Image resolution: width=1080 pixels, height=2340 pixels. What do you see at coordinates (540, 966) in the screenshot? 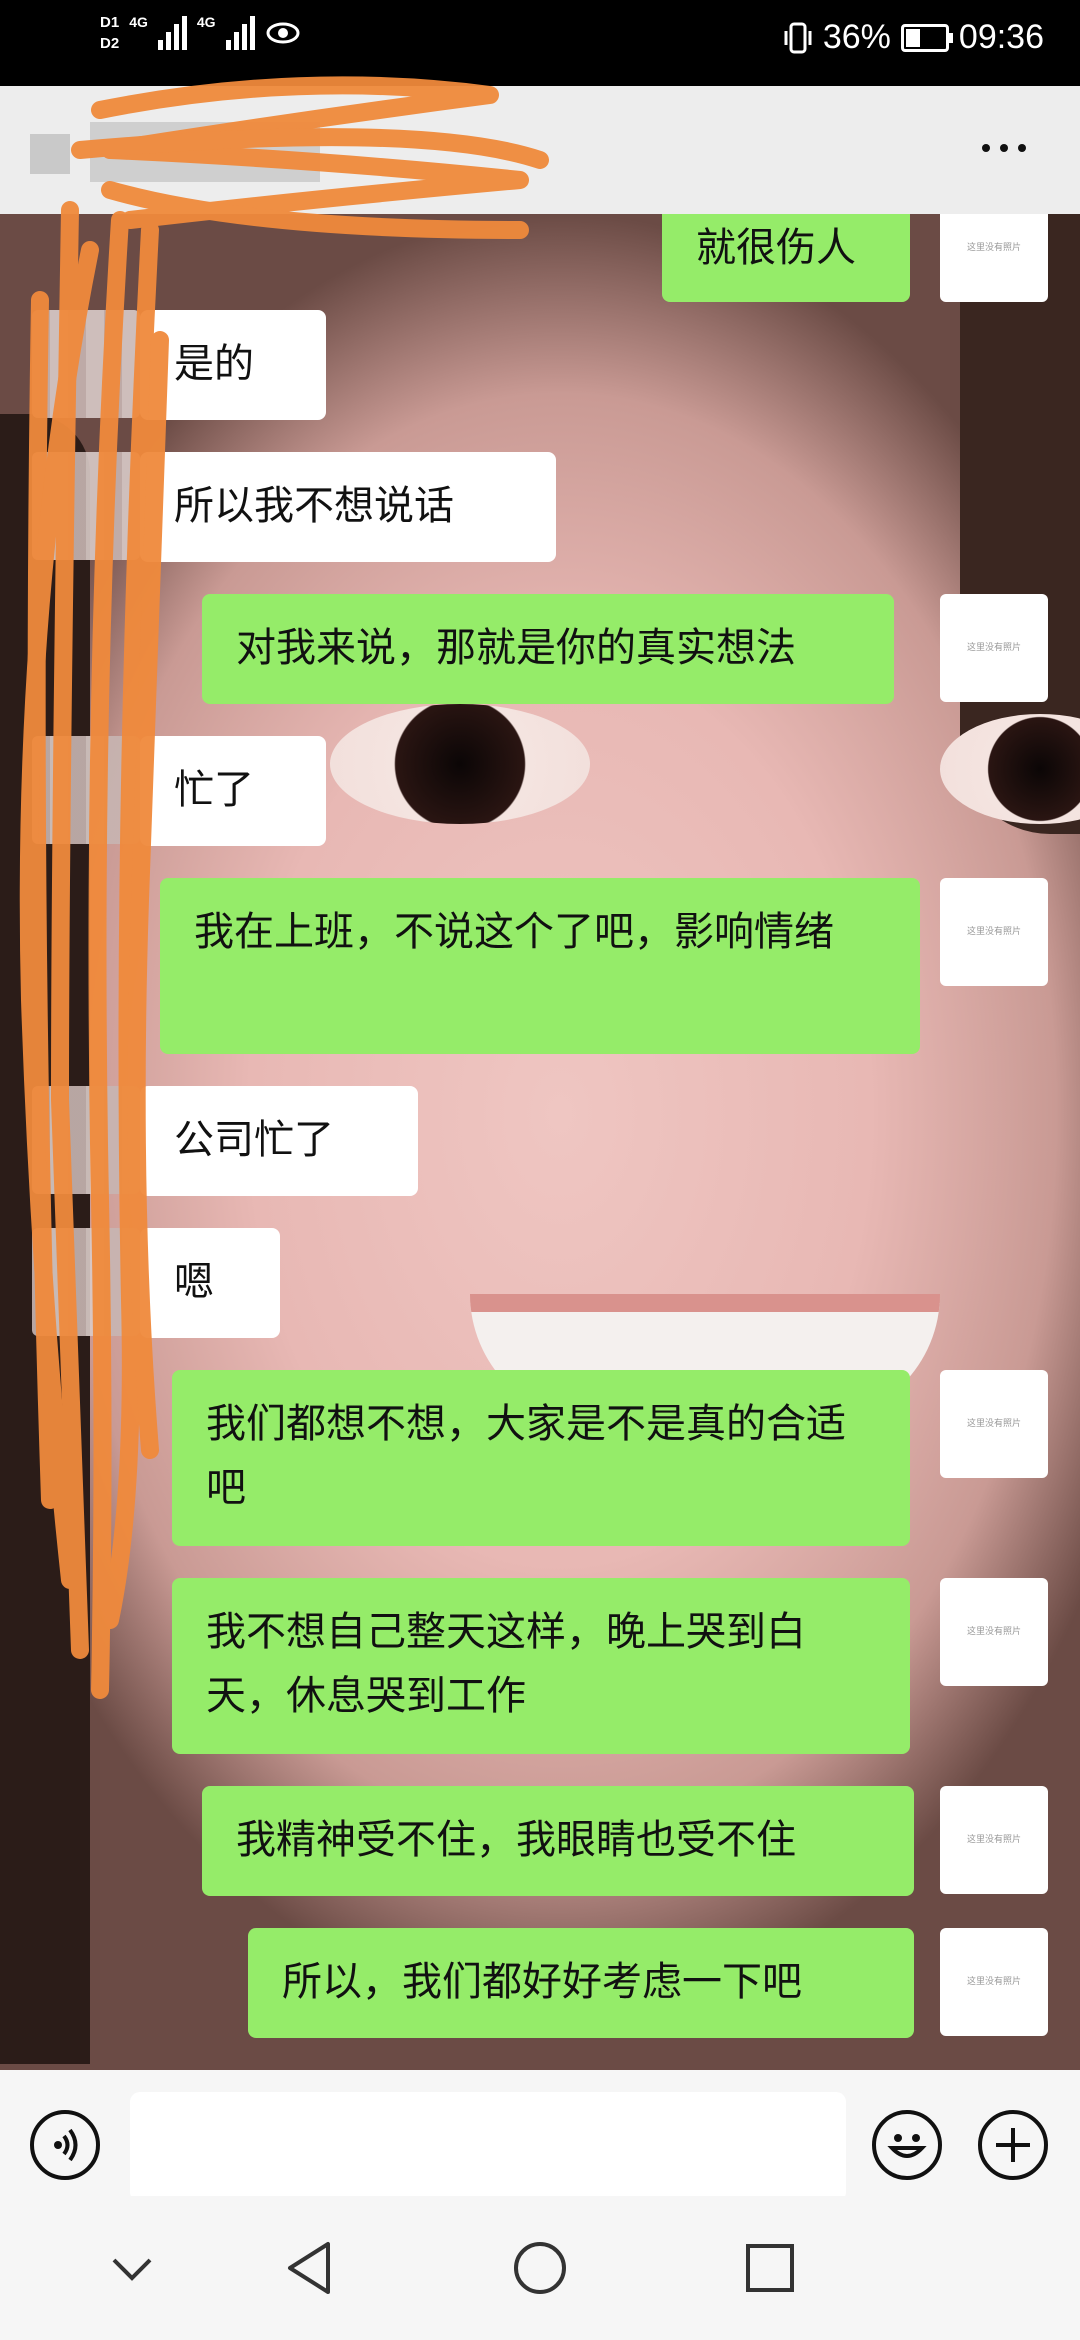
I see `sent-message-bubble: 我在上班，不说这个了吧，影响情绪` at bounding box center [540, 966].